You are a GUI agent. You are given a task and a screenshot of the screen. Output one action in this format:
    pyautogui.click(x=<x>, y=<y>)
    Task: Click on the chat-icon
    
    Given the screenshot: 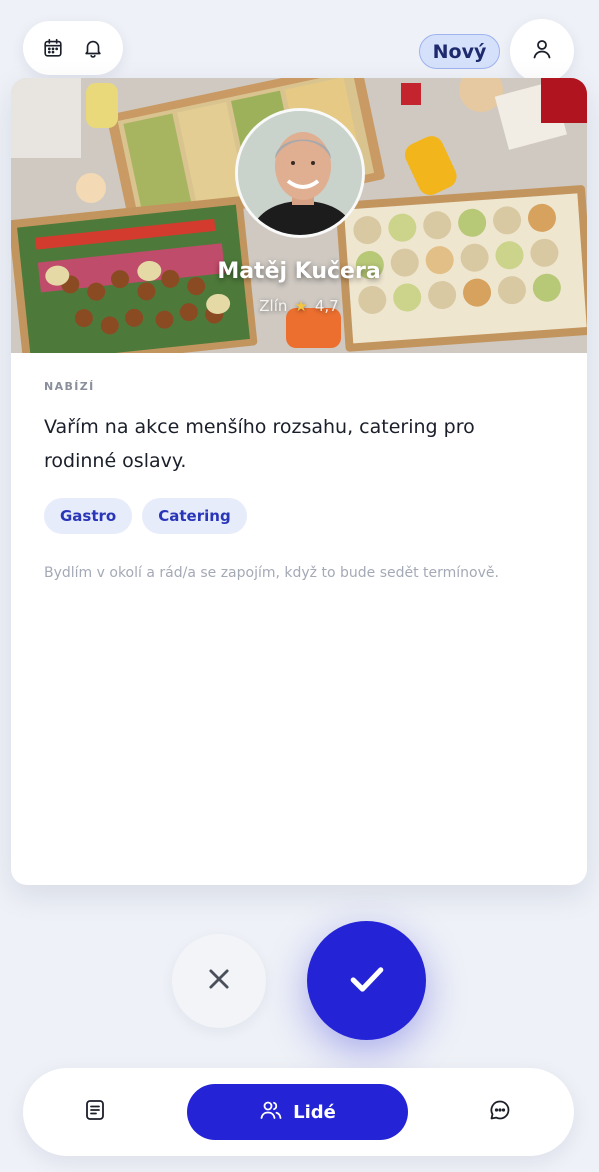 What is the action you would take?
    pyautogui.click(x=500, y=1112)
    